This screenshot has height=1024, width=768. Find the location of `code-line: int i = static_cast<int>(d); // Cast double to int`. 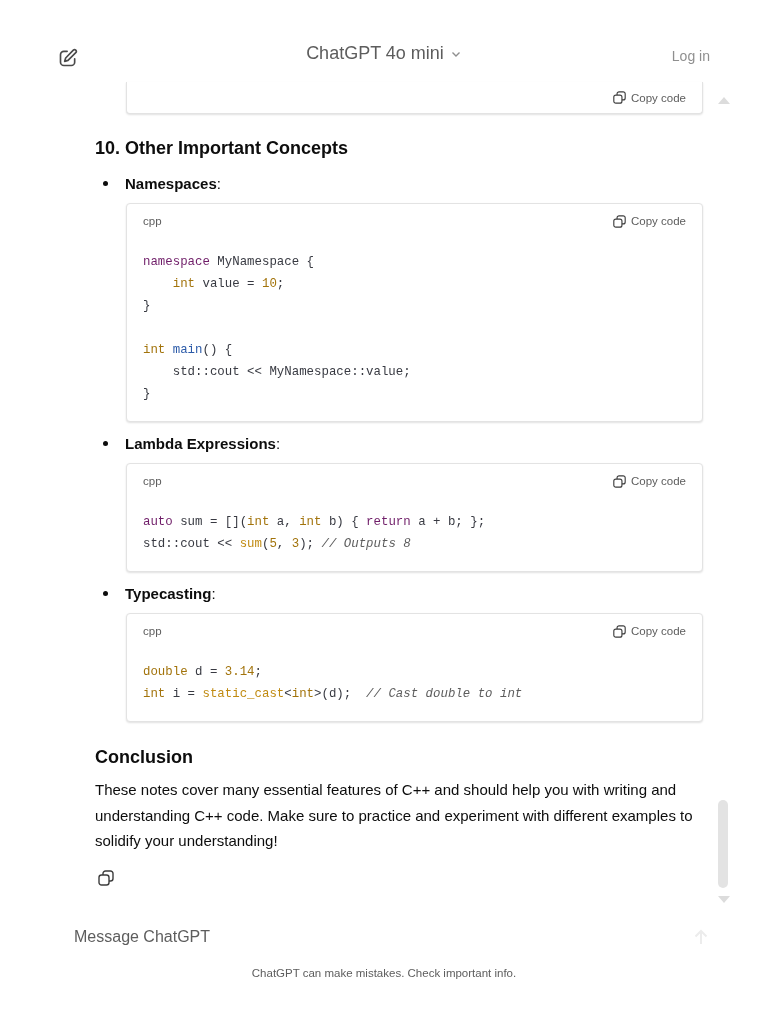

code-line: int i = static_cast<int>(d); // Cast double to int is located at coordinates (333, 694).